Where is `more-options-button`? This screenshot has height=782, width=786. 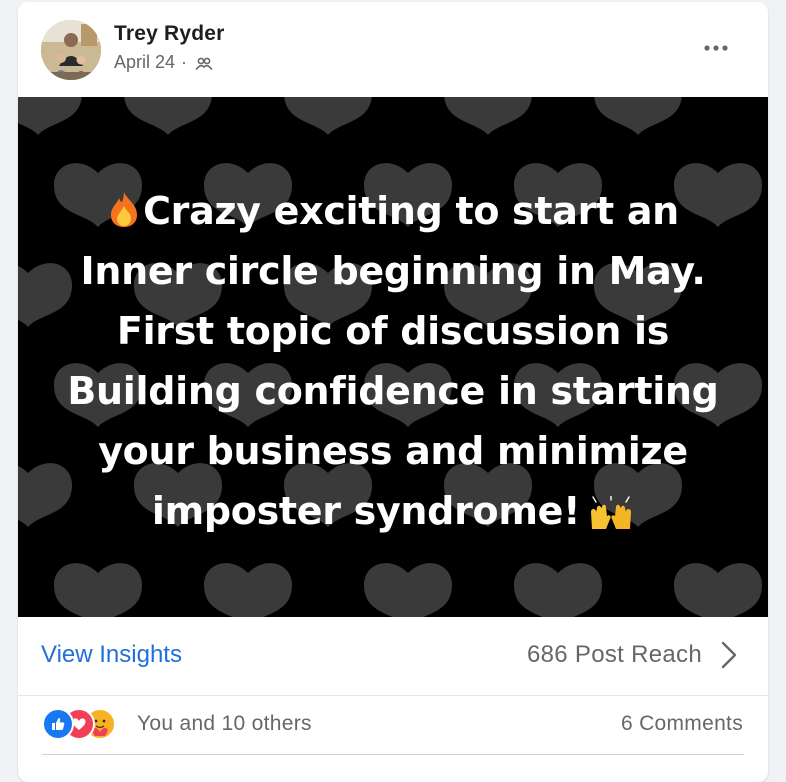
more-options-button is located at coordinates (716, 48).